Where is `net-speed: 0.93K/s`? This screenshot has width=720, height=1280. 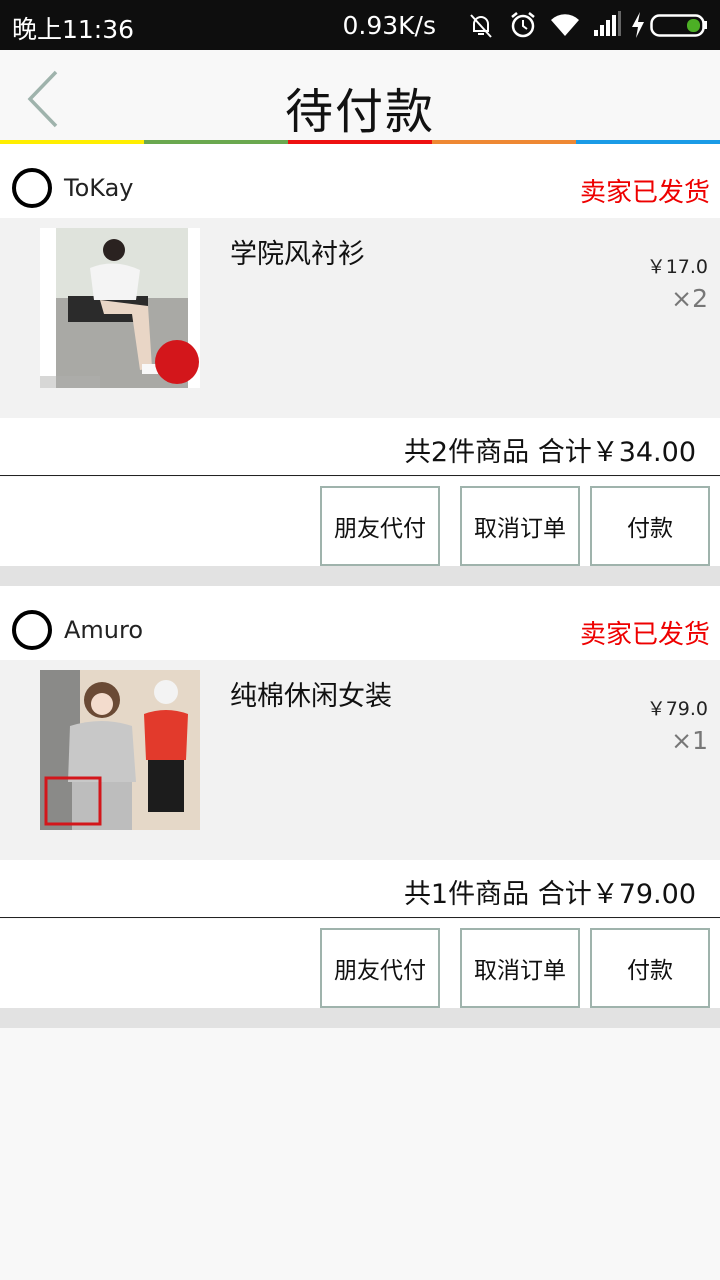
net-speed: 0.93K/s is located at coordinates (389, 25).